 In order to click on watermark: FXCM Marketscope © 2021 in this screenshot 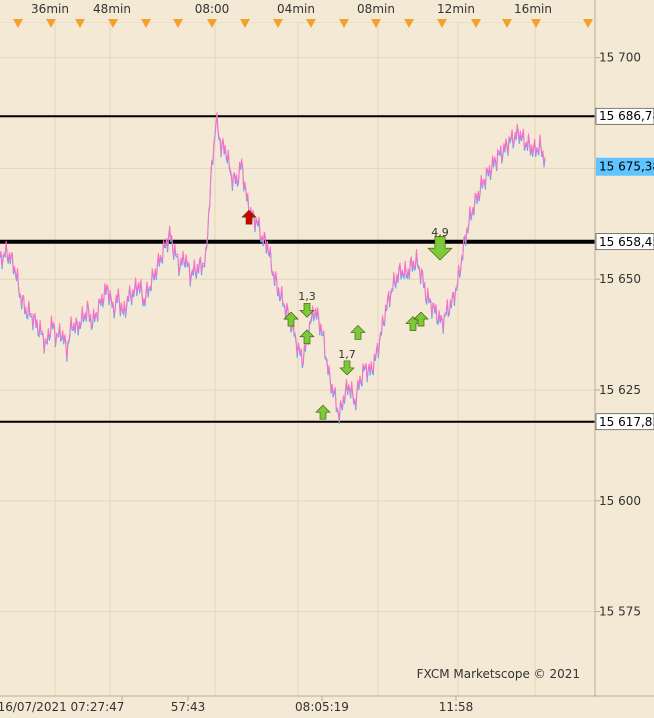, I will do `click(498, 674)`.